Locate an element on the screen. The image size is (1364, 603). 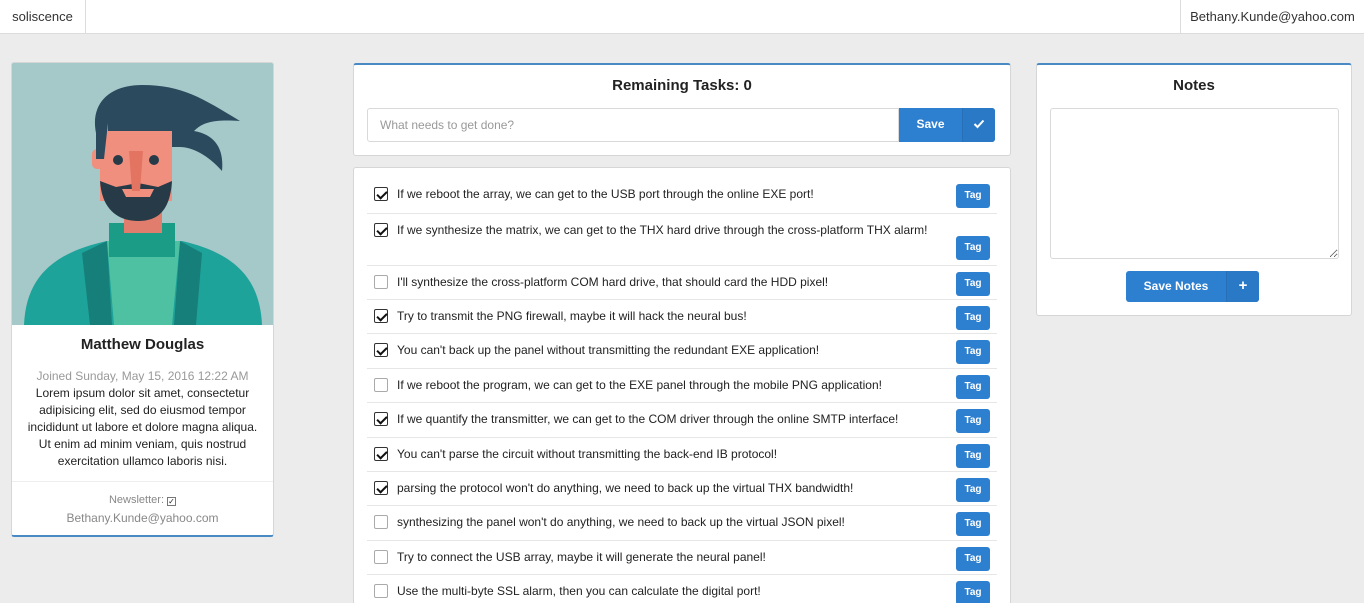
plus-icon: + is located at coordinates (1242, 286).